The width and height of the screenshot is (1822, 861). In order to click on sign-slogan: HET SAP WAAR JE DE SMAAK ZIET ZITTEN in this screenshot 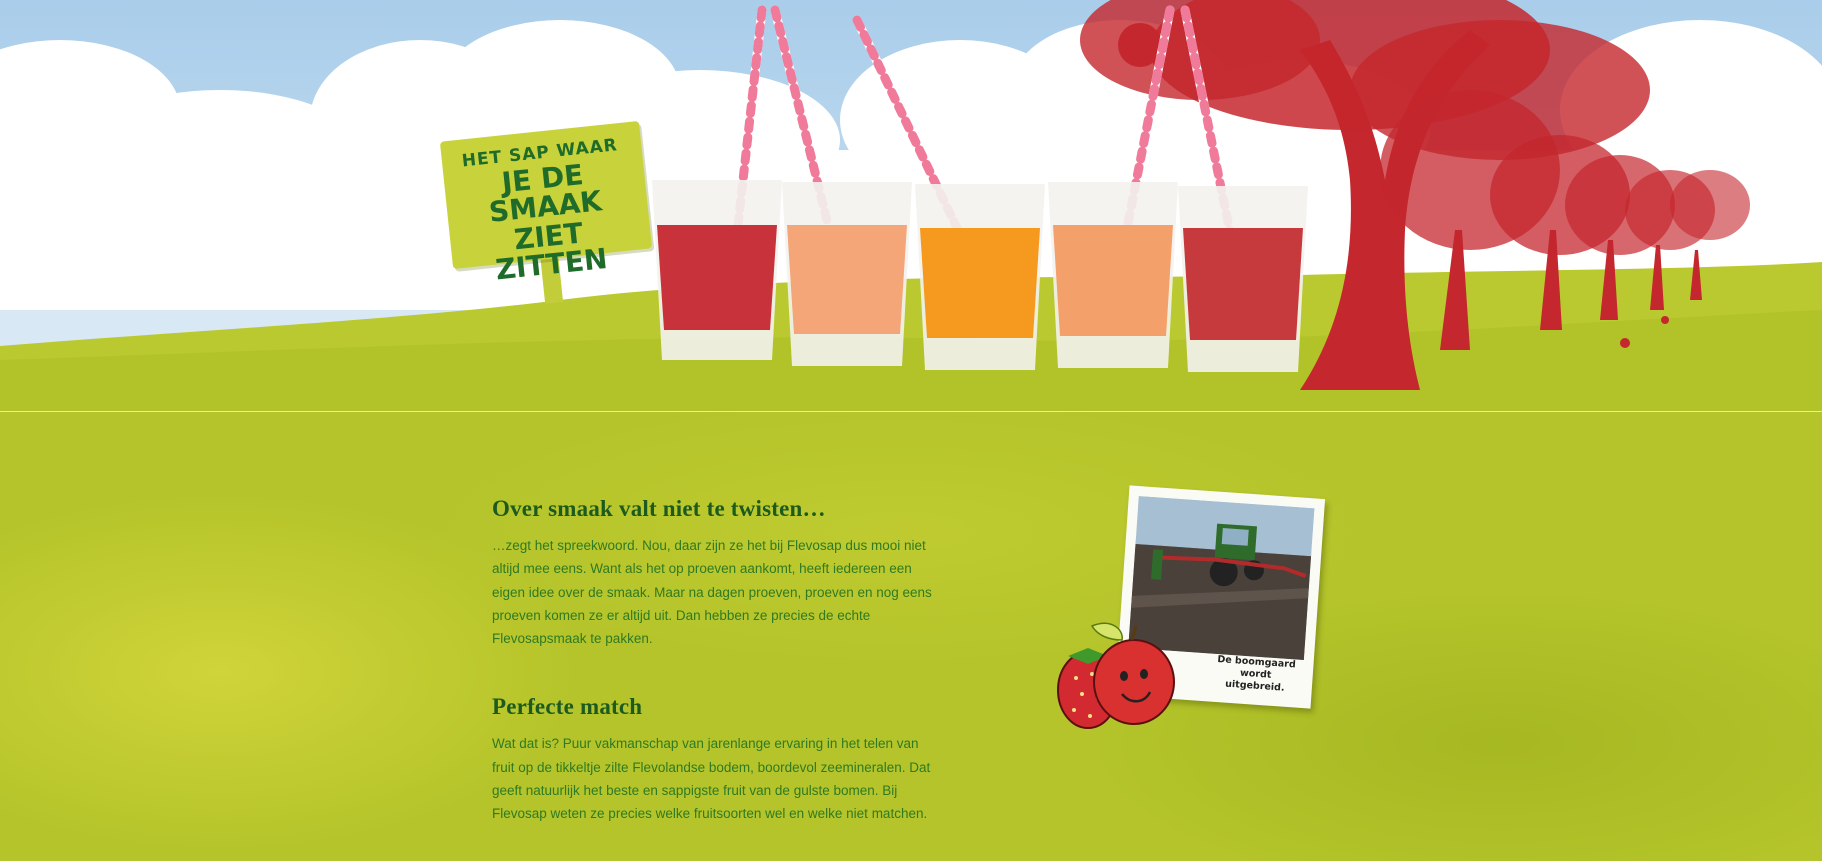, I will do `click(545, 211)`.